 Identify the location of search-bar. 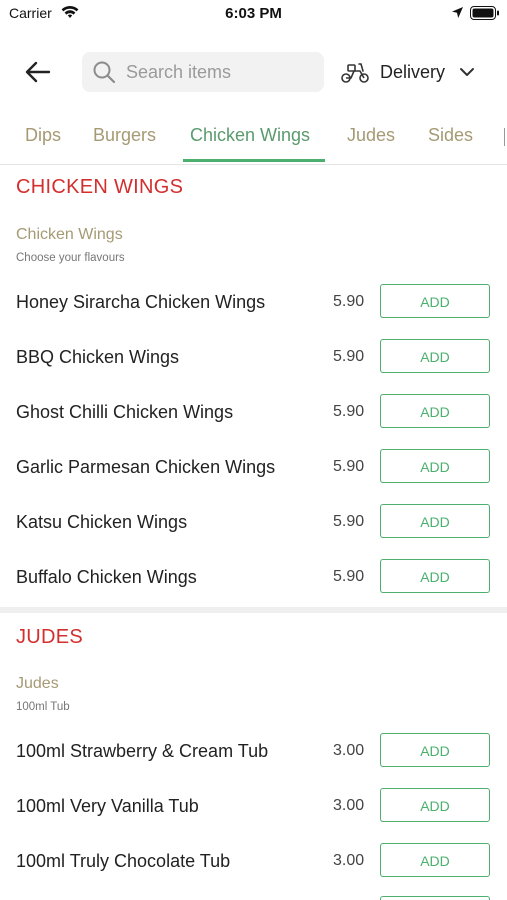
(203, 72).